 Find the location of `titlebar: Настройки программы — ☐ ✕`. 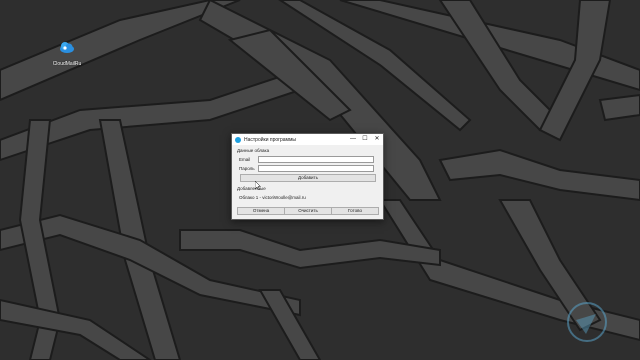

titlebar: Настройки программы — ☐ ✕ is located at coordinates (307, 139).